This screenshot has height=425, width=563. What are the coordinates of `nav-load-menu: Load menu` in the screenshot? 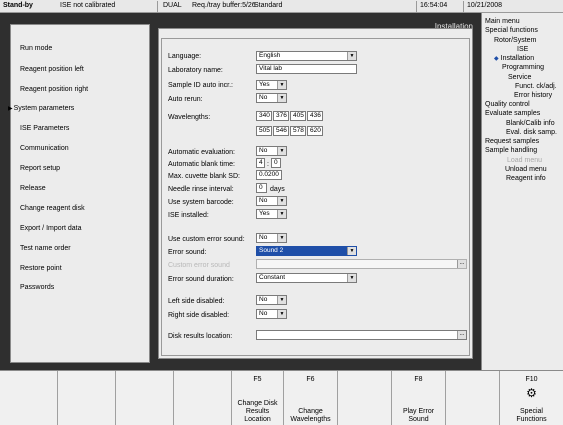 It's located at (525, 160).